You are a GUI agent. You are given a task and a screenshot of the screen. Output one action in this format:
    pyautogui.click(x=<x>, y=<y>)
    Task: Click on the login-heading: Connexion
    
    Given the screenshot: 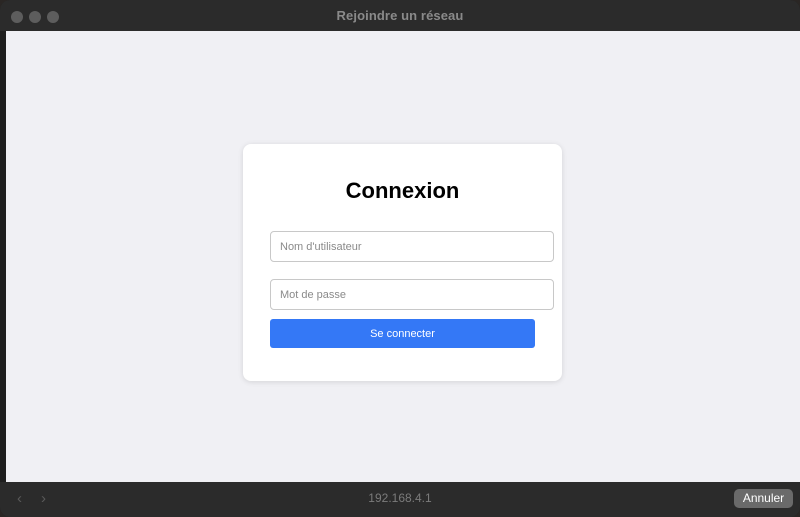 What is the action you would take?
    pyautogui.click(x=402, y=190)
    